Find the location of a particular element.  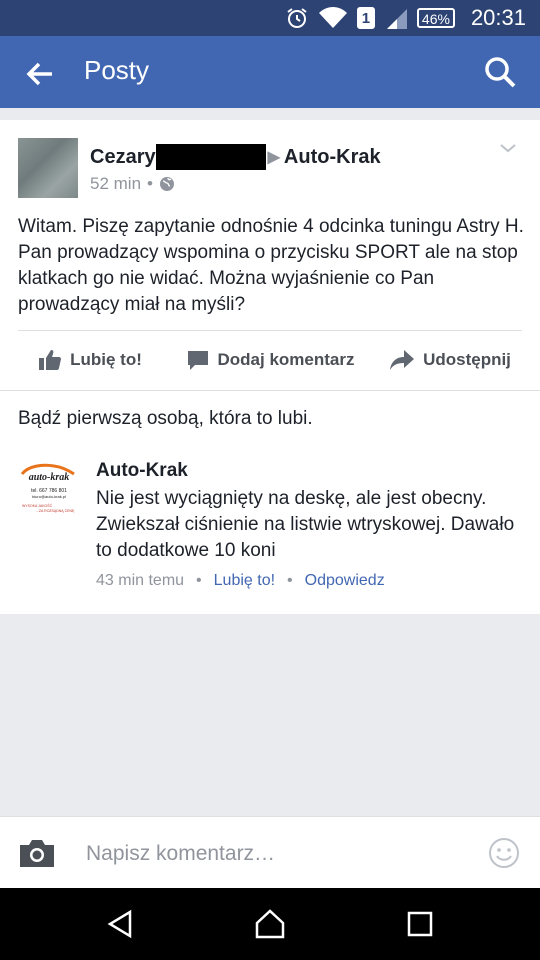

battery-level: 46% is located at coordinates (435, 18).